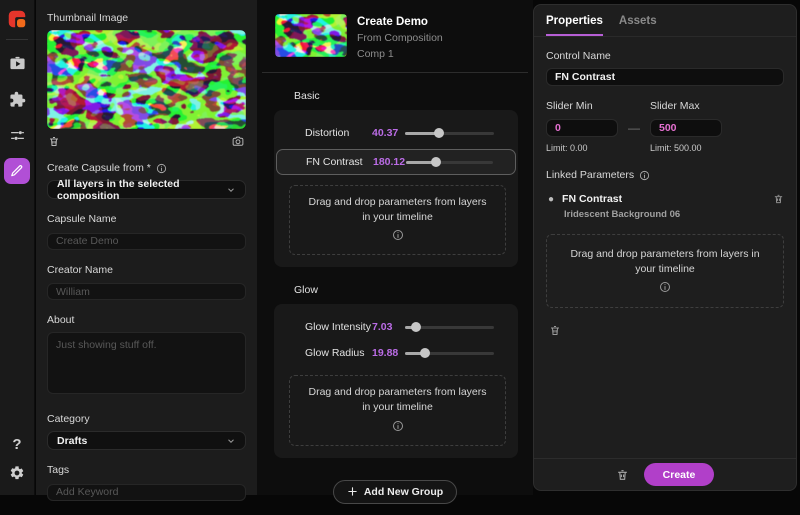 This screenshot has width=800, height=515. I want to click on slider-max-input, so click(686, 128).